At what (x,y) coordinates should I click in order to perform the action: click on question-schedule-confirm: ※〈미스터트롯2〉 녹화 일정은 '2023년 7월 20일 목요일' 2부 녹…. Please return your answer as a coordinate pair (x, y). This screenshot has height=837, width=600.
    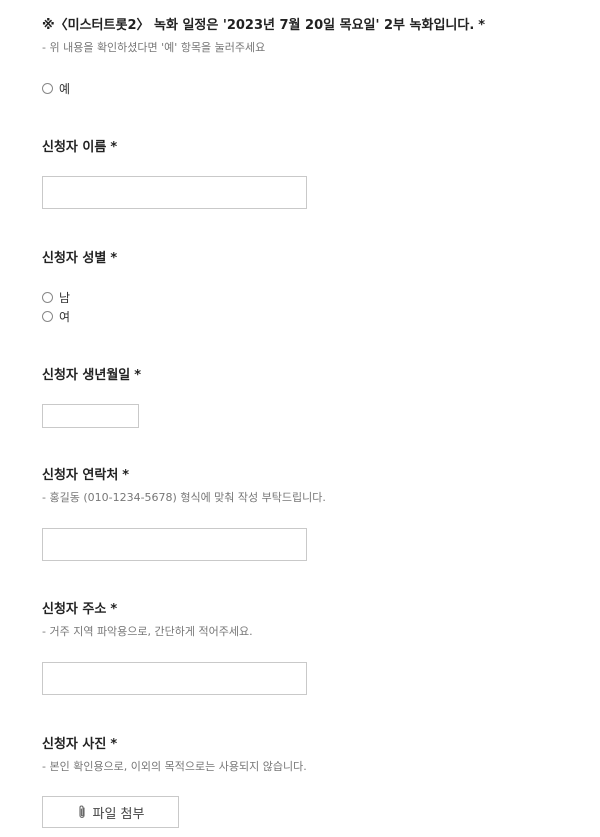
    Looking at the image, I should click on (311, 36).